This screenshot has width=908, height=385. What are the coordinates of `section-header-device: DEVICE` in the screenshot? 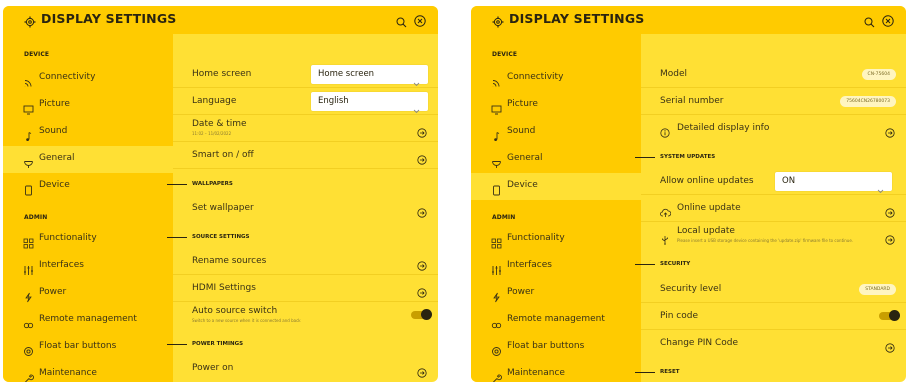 It's located at (505, 54).